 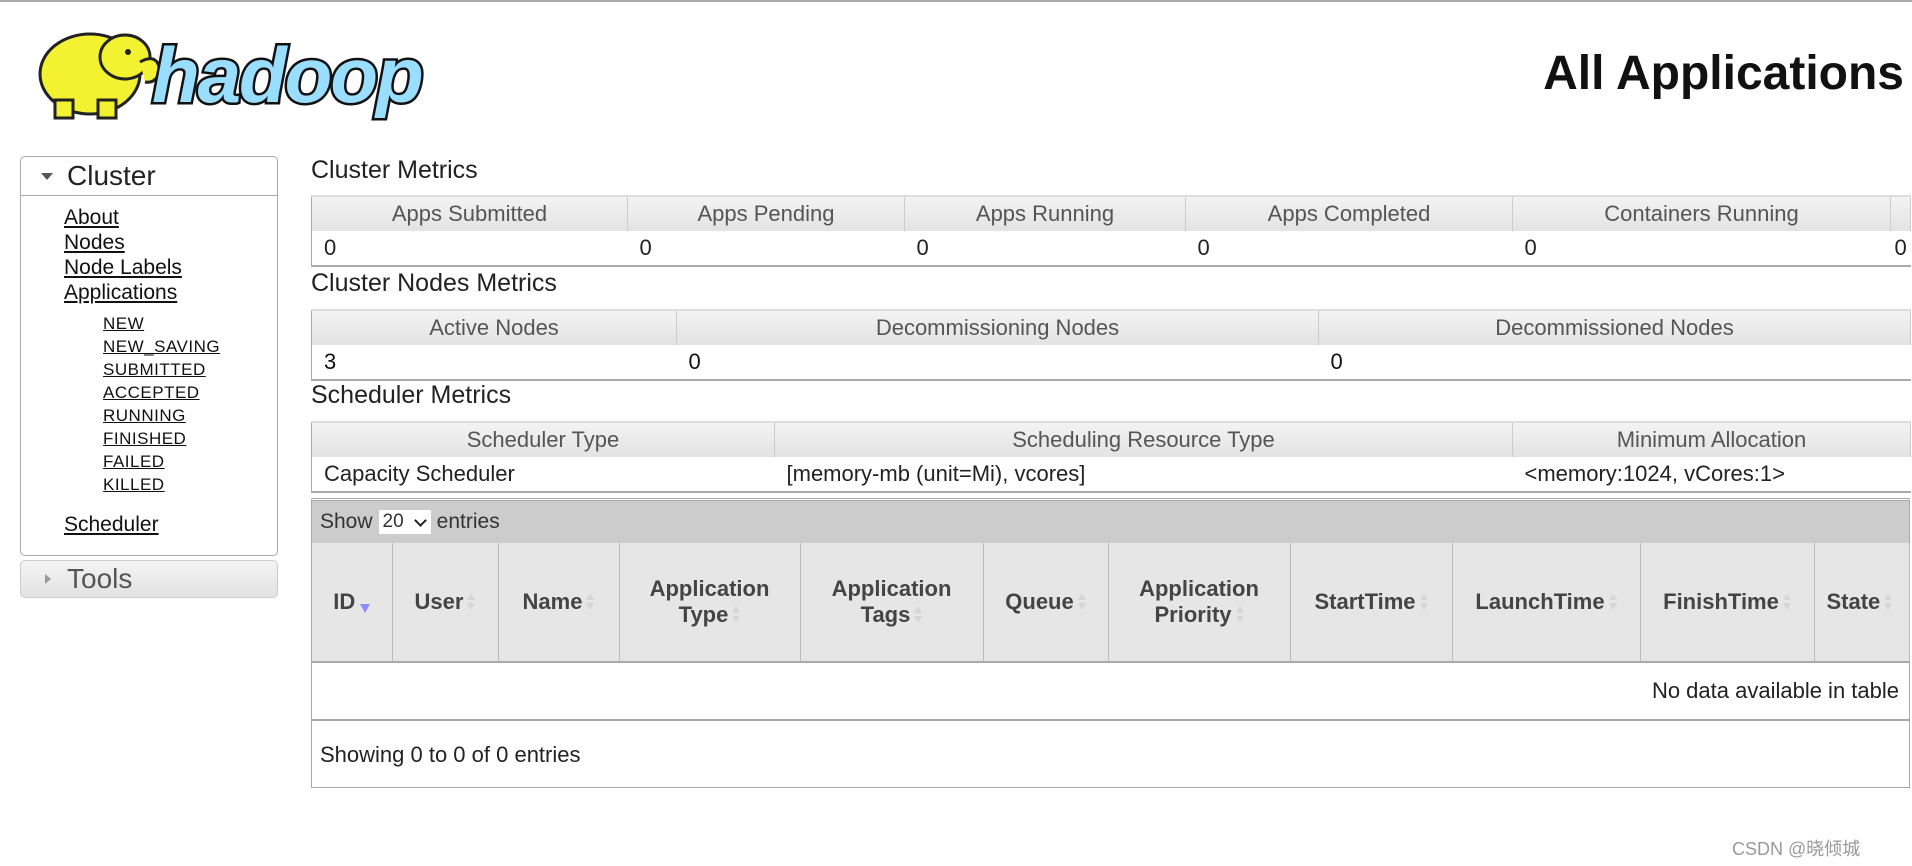 What do you see at coordinates (468, 521) in the screenshot?
I see `entries-label: entries` at bounding box center [468, 521].